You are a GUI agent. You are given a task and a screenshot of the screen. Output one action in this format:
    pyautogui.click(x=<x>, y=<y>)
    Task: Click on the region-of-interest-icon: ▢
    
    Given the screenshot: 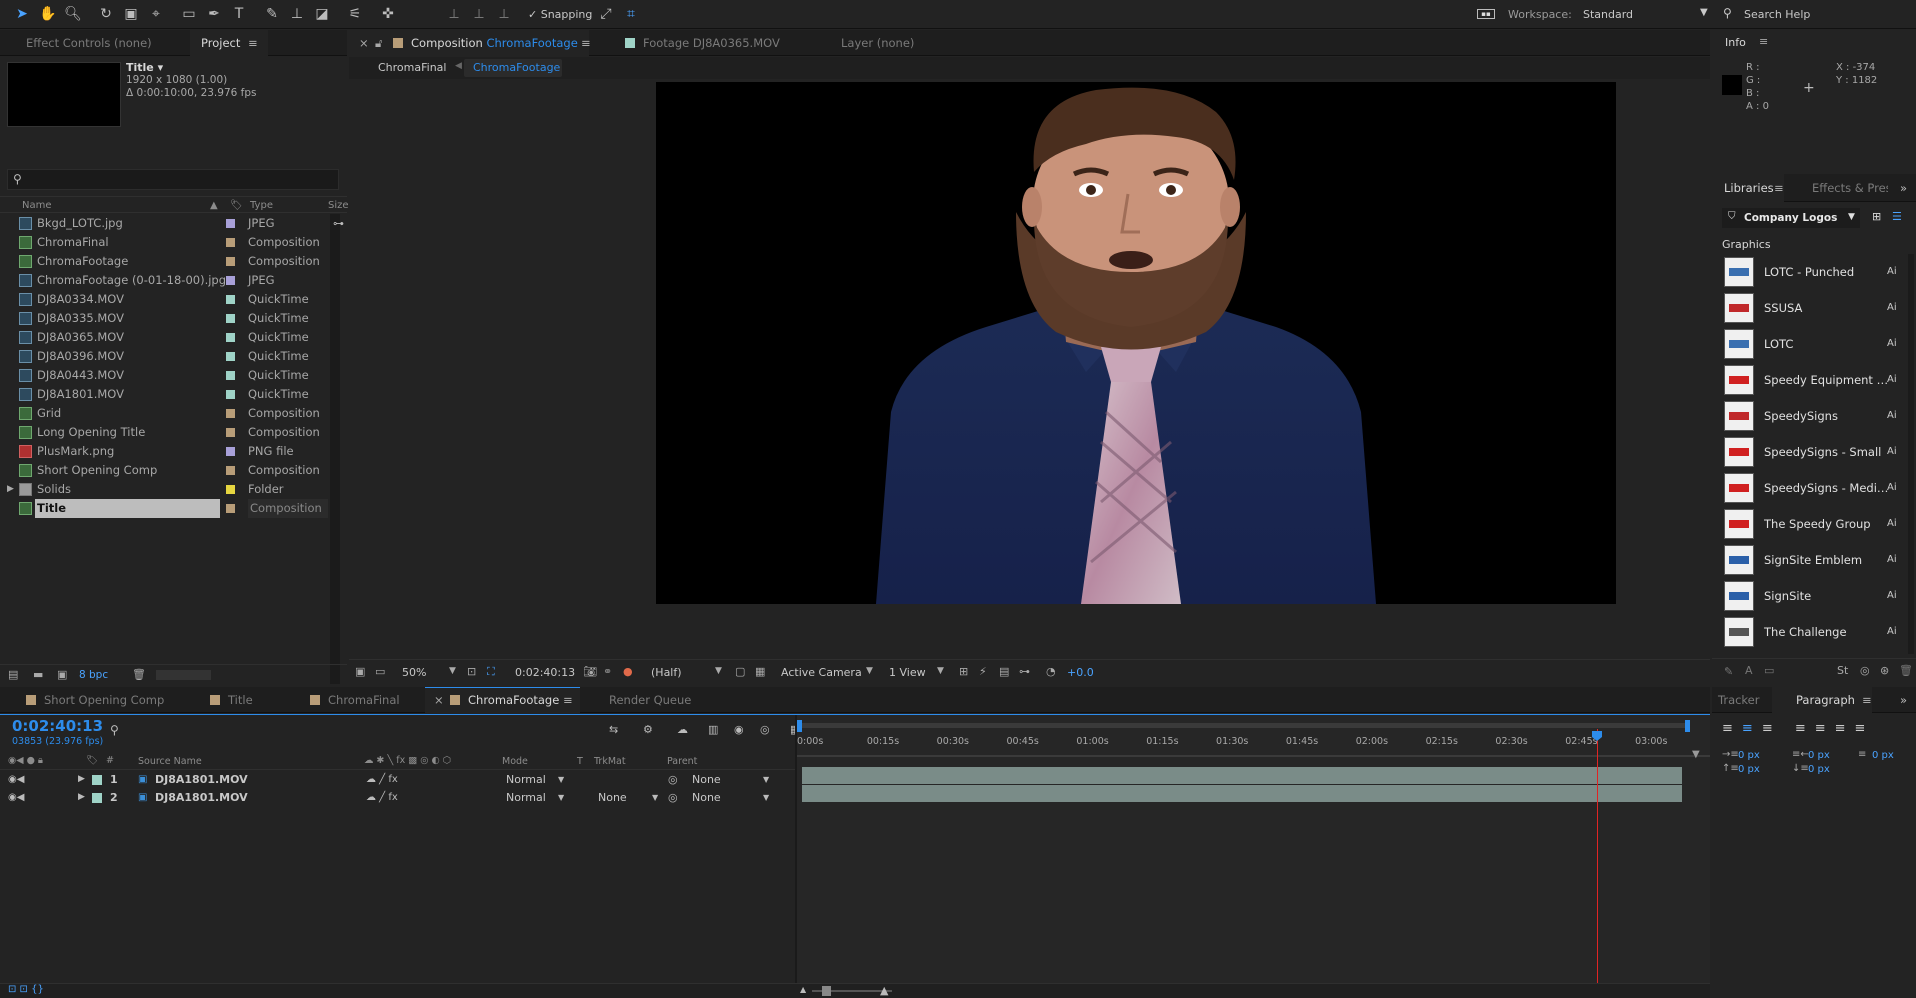 What is the action you would take?
    pyautogui.click(x=740, y=671)
    